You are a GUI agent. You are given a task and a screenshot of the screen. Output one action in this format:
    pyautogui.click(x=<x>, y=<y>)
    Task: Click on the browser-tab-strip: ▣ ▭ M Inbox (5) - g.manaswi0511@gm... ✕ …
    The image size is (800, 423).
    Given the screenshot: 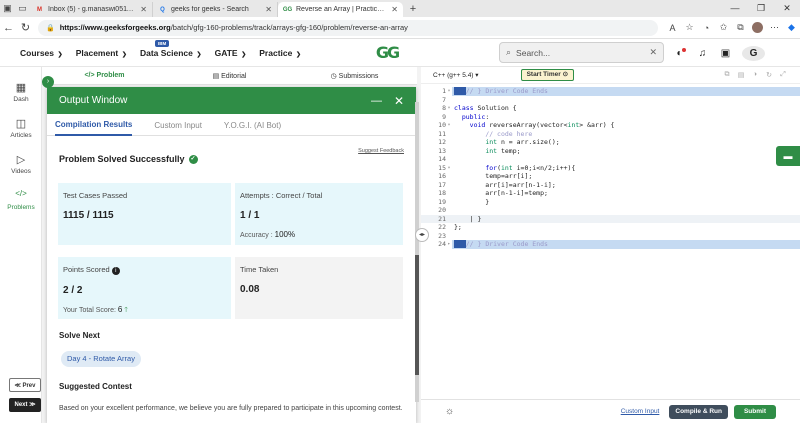 What is the action you would take?
    pyautogui.click(x=400, y=8)
    